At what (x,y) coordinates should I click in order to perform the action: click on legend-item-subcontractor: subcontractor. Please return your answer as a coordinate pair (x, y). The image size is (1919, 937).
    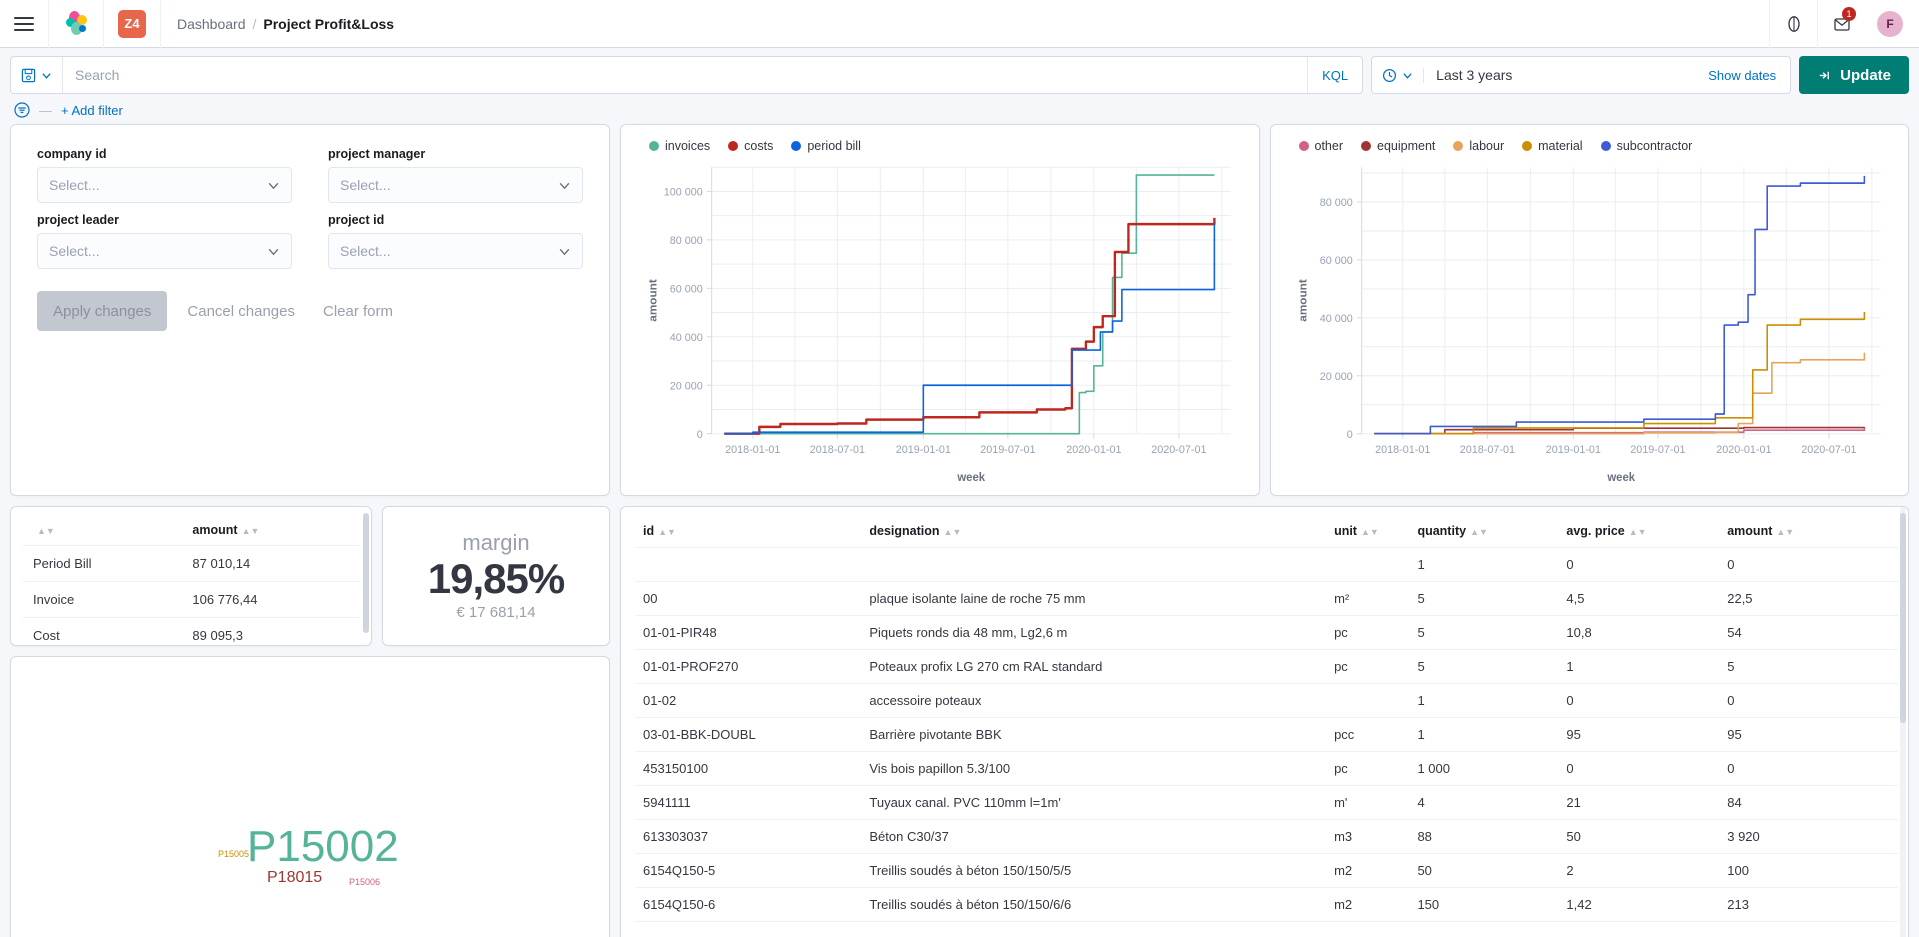
    Looking at the image, I should click on (1646, 146).